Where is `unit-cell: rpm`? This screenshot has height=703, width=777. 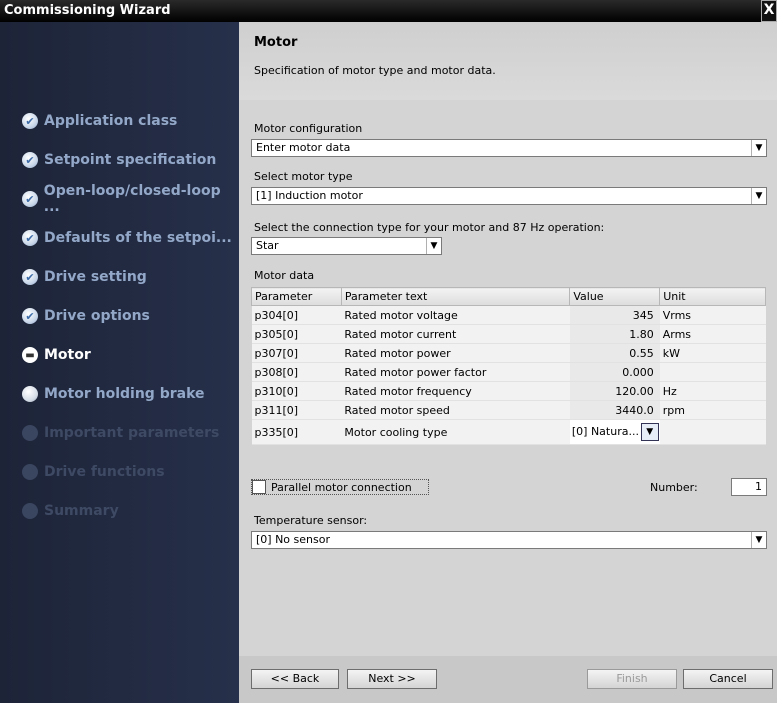
unit-cell: rpm is located at coordinates (712, 410).